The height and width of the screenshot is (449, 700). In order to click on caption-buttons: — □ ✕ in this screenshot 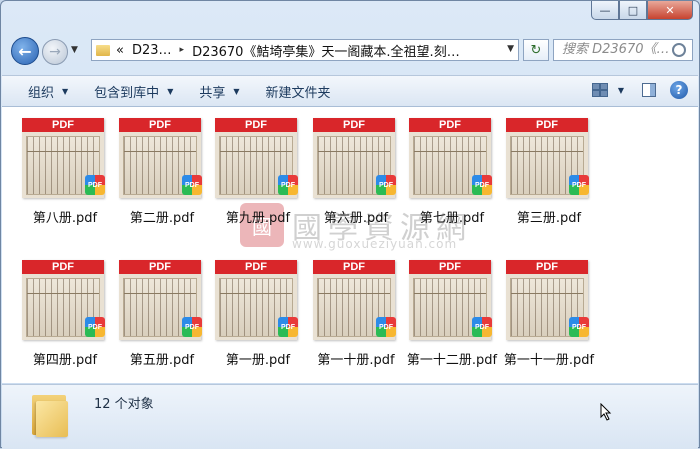, I will do `click(642, 11)`.